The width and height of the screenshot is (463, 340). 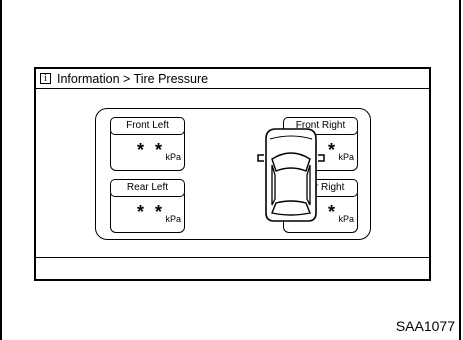 I want to click on tire-rear-left: Rear Left * * kPa, so click(x=147, y=206).